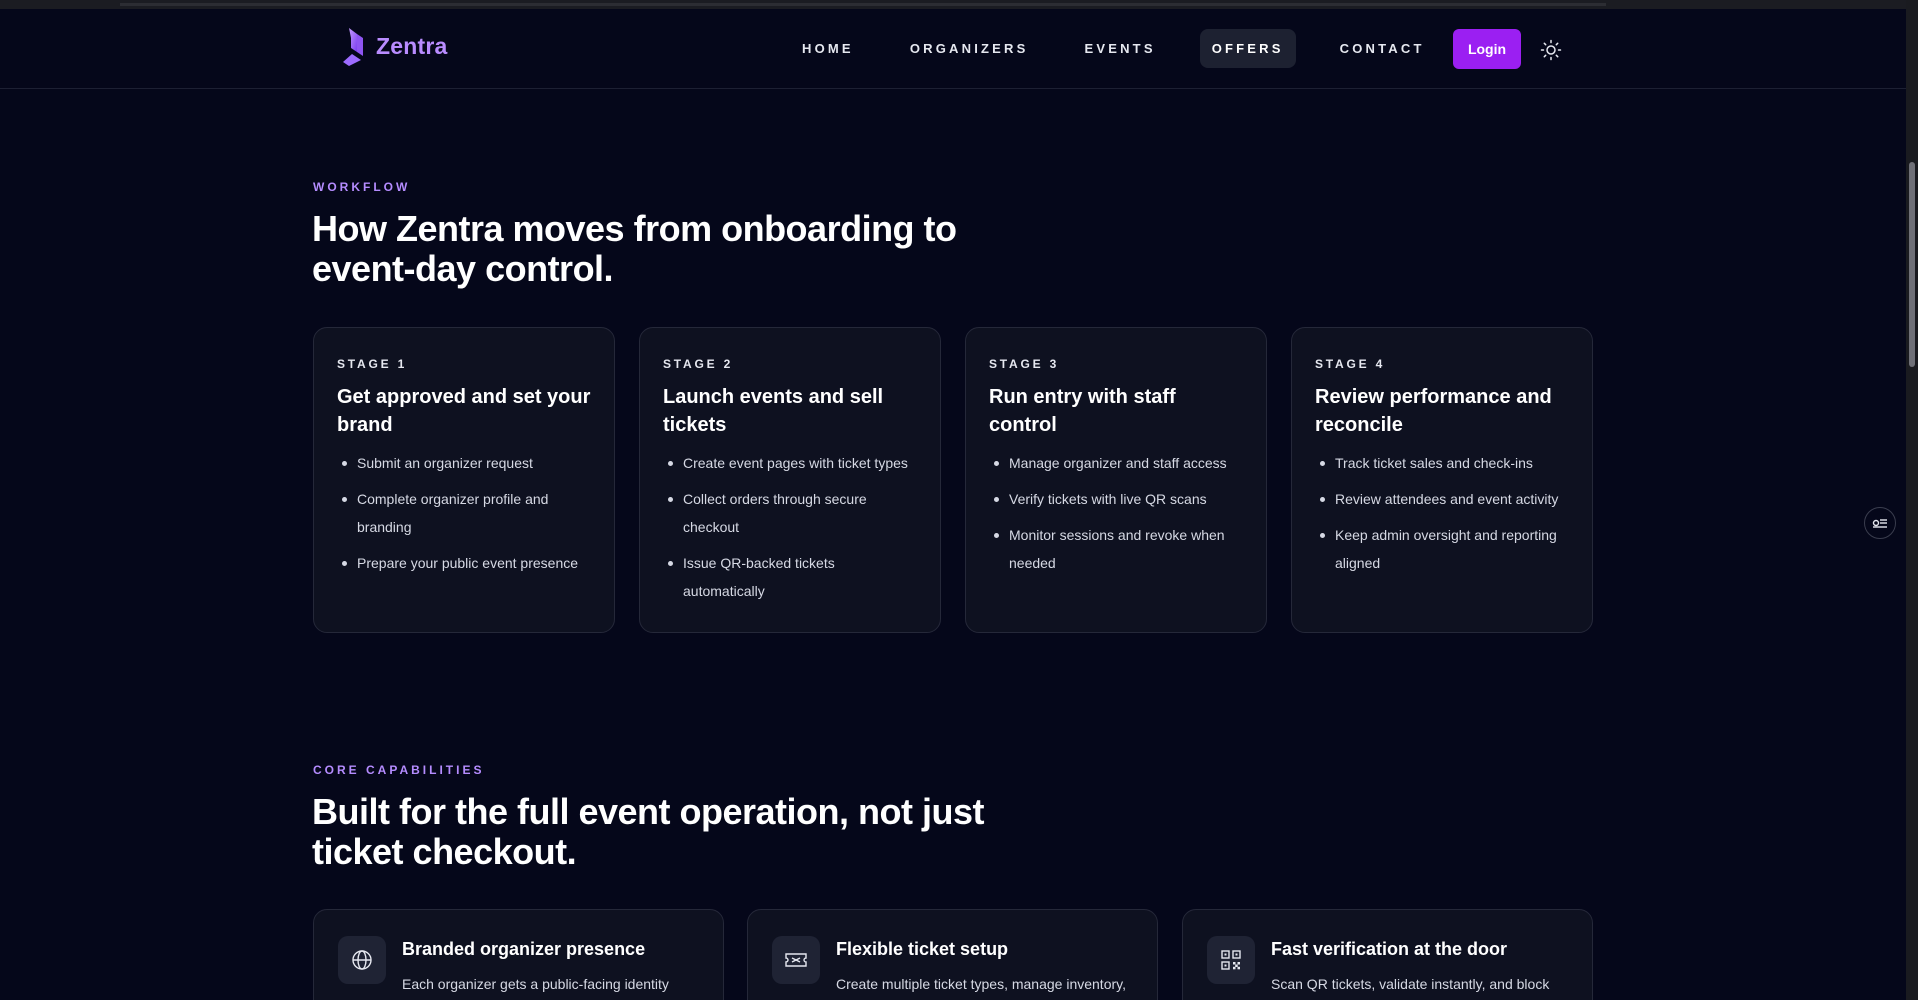  I want to click on capability-title: Flexible ticket setup, so click(922, 949).